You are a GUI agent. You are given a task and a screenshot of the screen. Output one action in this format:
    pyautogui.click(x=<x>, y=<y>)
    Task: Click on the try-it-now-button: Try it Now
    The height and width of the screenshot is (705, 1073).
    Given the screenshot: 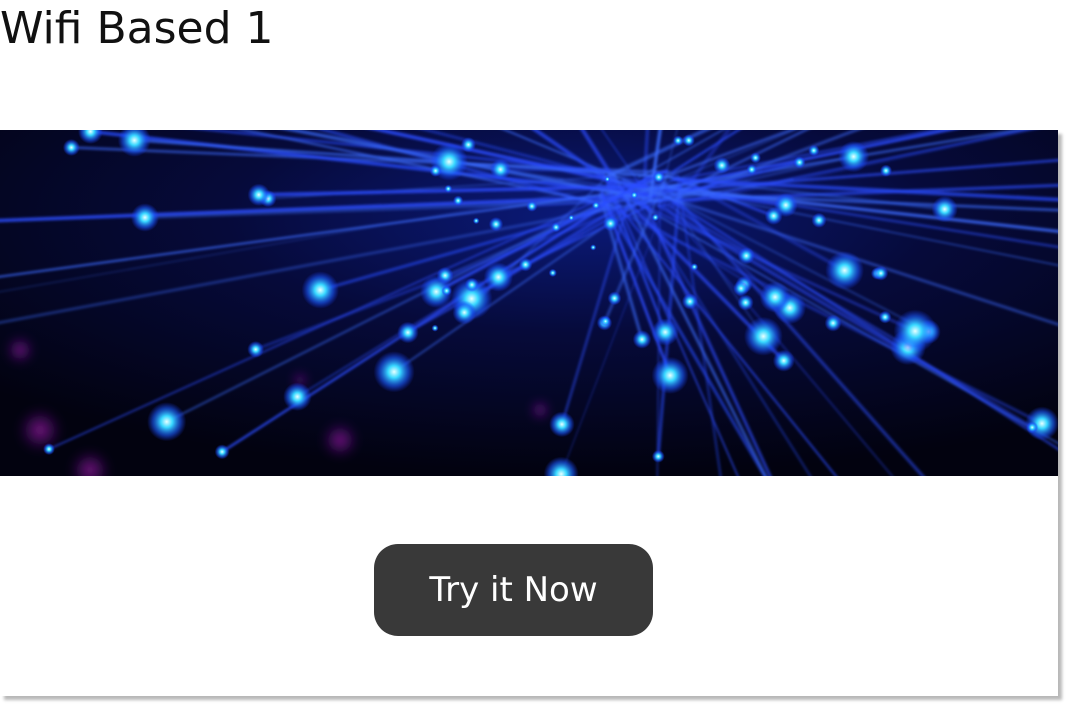 What is the action you would take?
    pyautogui.click(x=513, y=590)
    